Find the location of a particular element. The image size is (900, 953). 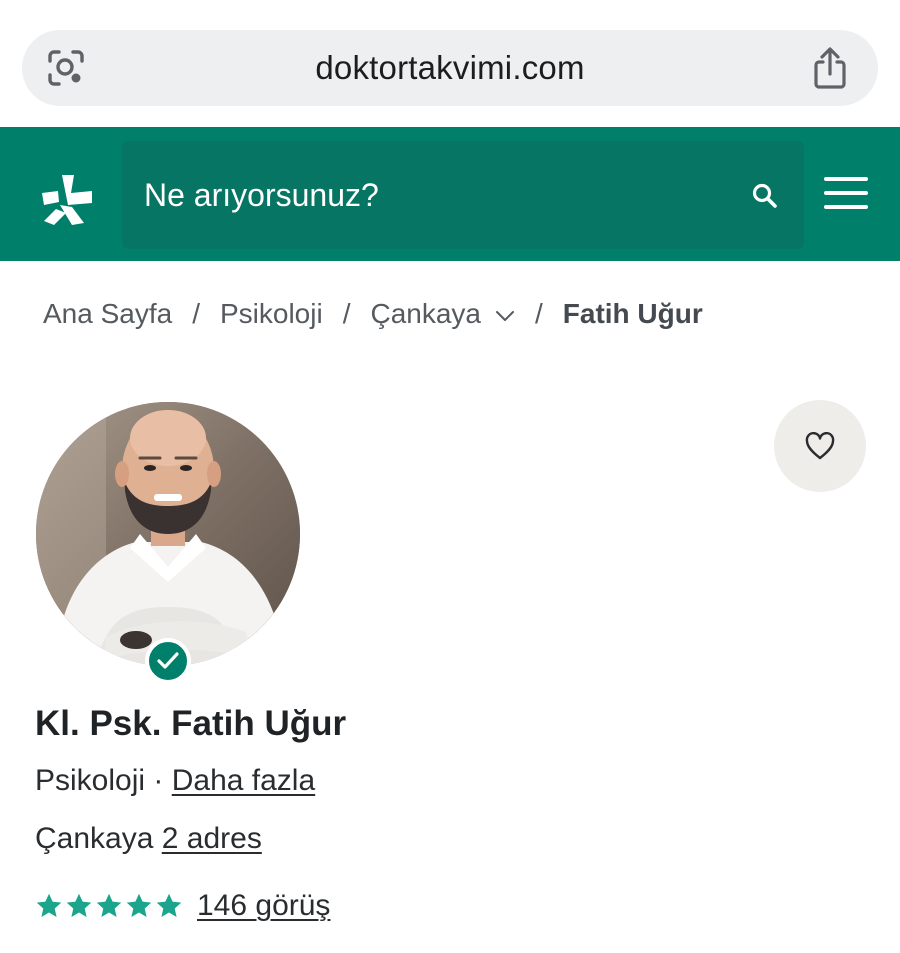

breadcrumb-item-district: Çankaya is located at coordinates (425, 314).